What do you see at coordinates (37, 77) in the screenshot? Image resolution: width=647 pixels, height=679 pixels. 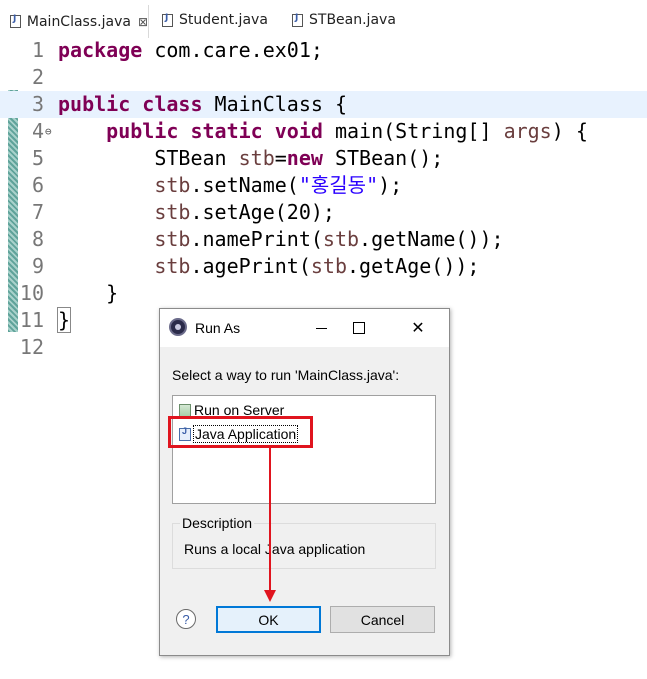 I see `line-number: 2` at bounding box center [37, 77].